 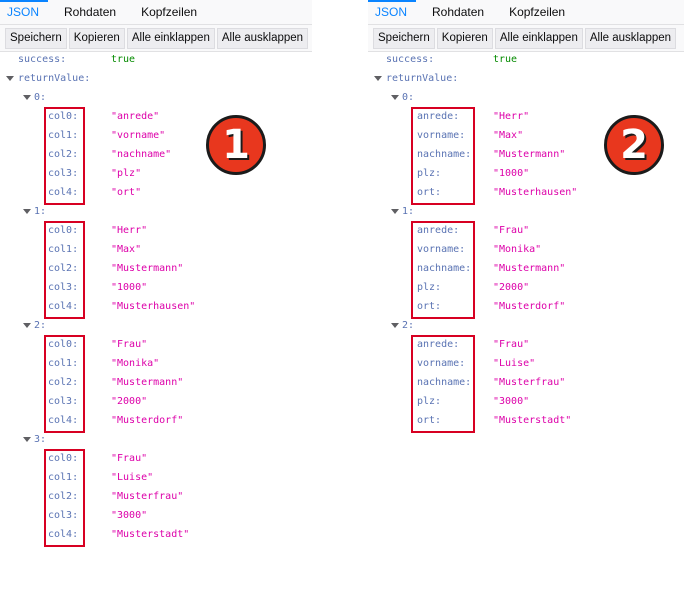 What do you see at coordinates (126, 173) in the screenshot?
I see `property-value: "plz"` at bounding box center [126, 173].